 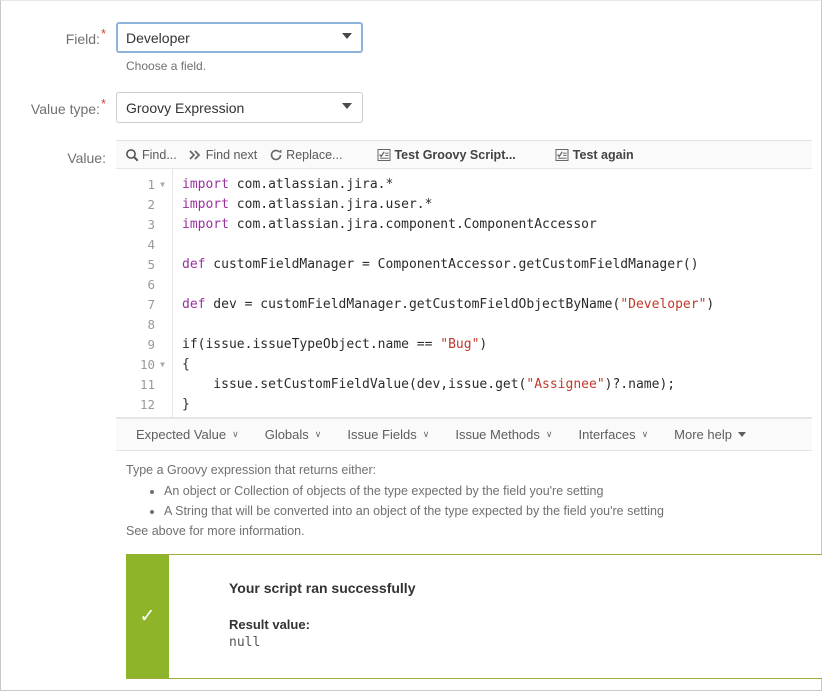 I want to click on code-line: }, so click(x=497, y=405).